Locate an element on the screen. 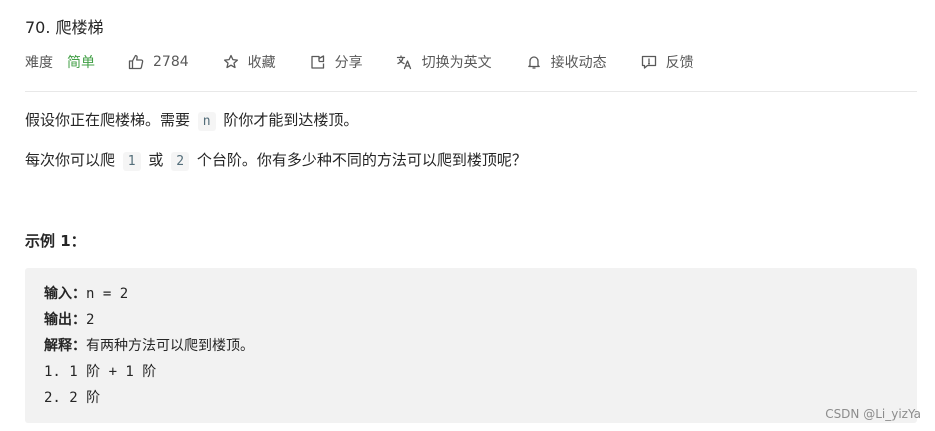 The width and height of the screenshot is (935, 431). problem-meta-bar: 难度 简单 2784 收藏 分享 切换为英文 接收动态 反馈 is located at coordinates (376, 62).